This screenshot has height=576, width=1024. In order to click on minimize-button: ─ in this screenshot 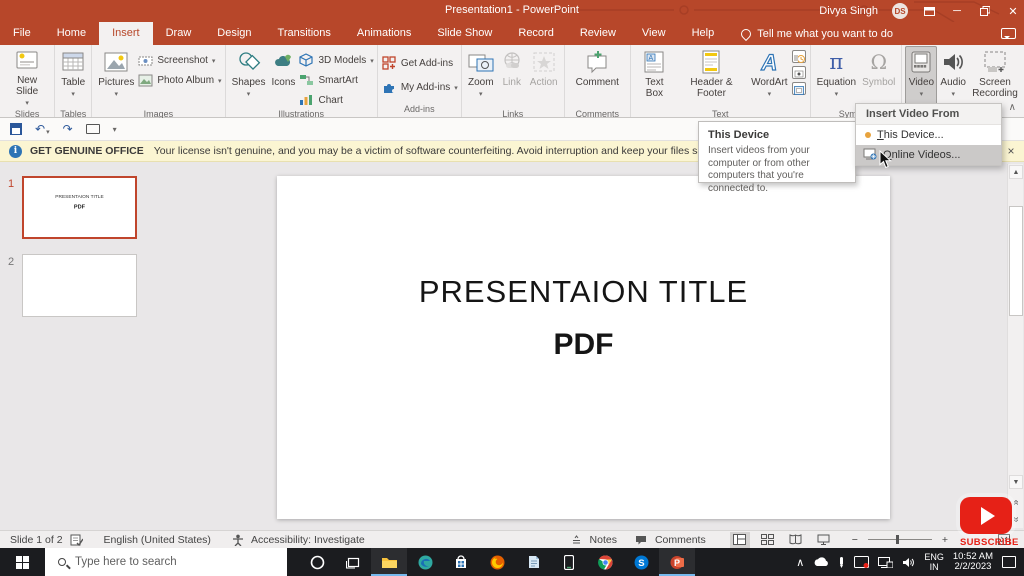, I will do `click(957, 11)`.